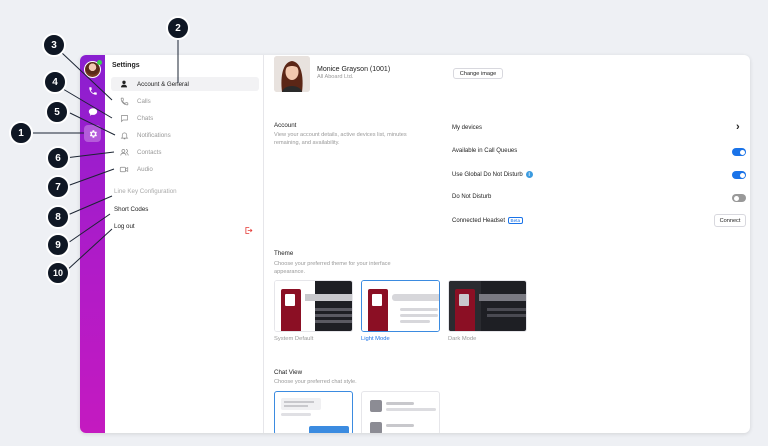 This screenshot has height=446, width=768. I want to click on callout-leader-lines, so click(105, 156).